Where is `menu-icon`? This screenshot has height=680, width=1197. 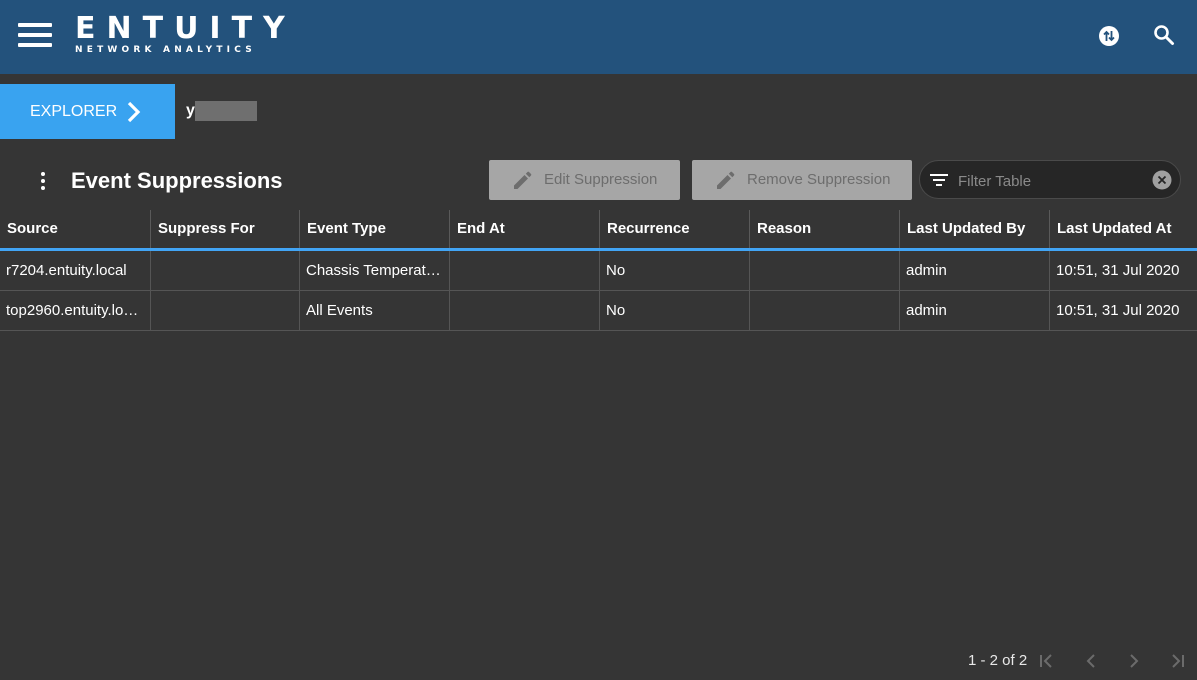 menu-icon is located at coordinates (35, 35).